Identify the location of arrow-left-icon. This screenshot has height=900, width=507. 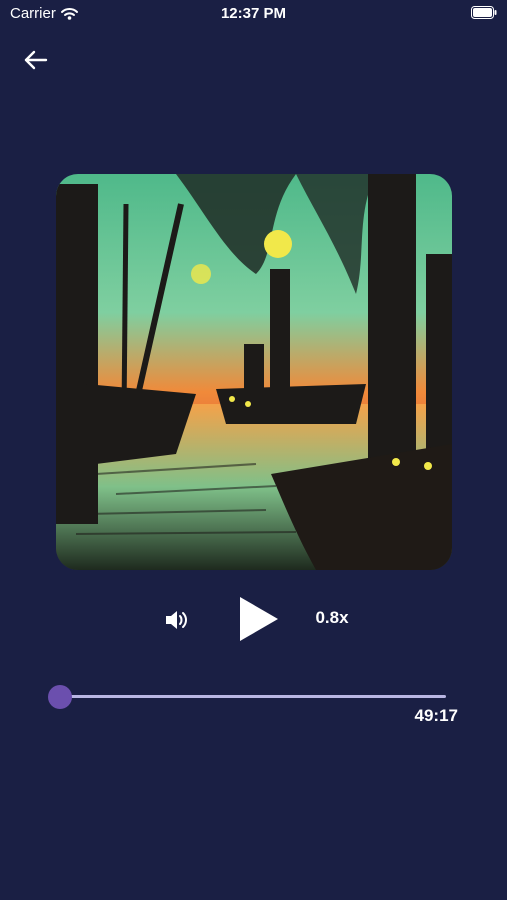
(36, 60).